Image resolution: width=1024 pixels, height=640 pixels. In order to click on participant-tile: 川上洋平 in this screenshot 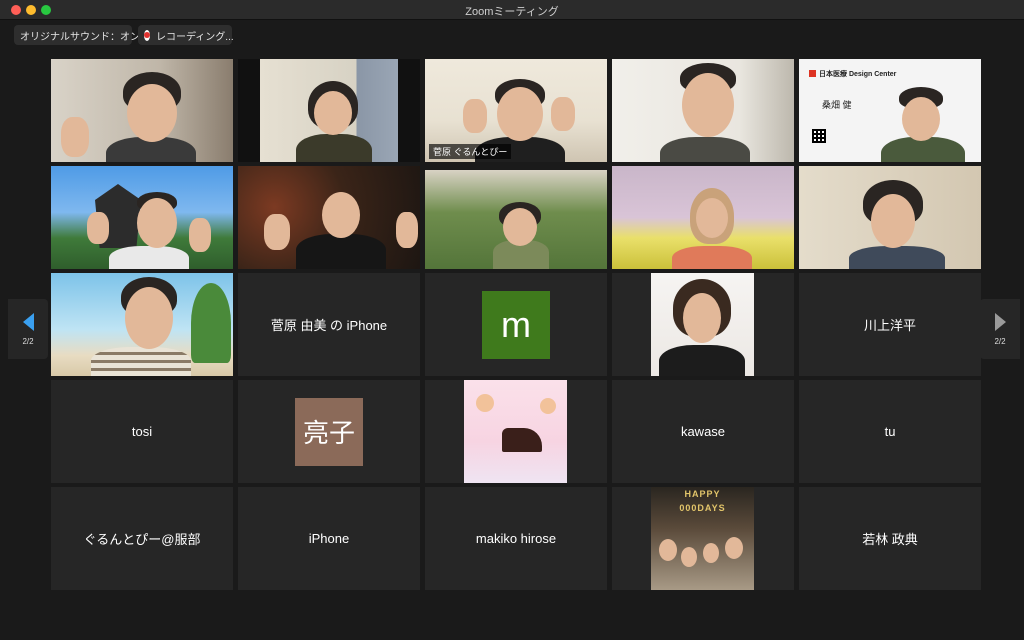, I will do `click(890, 324)`.